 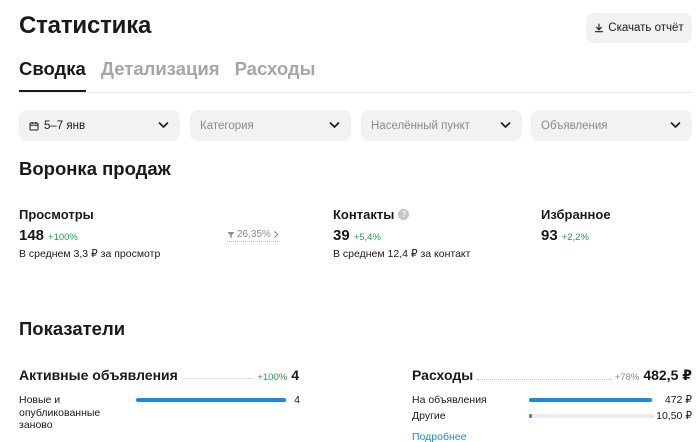 I want to click on conversion-rate-value: 26,35%, so click(x=254, y=234).